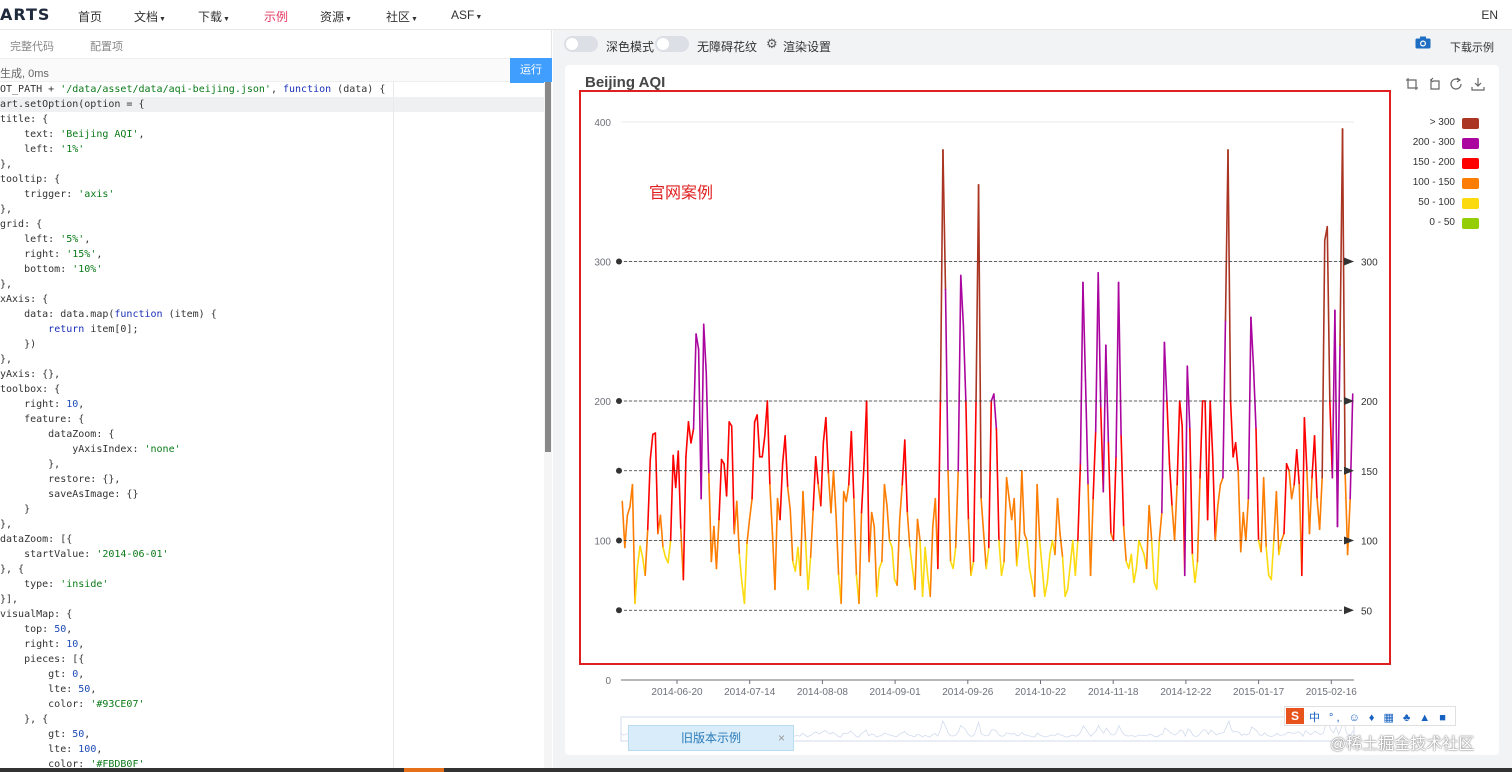 This screenshot has height=772, width=1512. Describe the element at coordinates (45, 239) in the screenshot. I see `code-line: left: '5%',` at that location.